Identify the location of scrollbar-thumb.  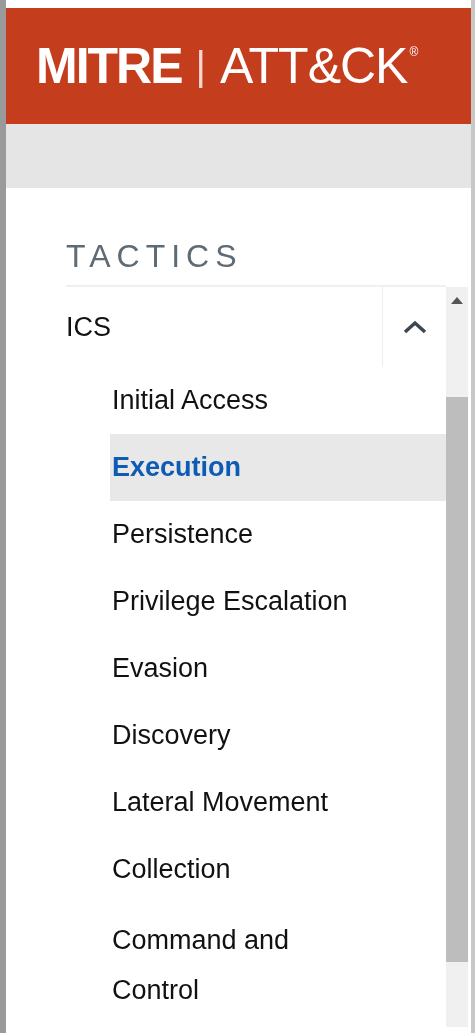
(457, 679).